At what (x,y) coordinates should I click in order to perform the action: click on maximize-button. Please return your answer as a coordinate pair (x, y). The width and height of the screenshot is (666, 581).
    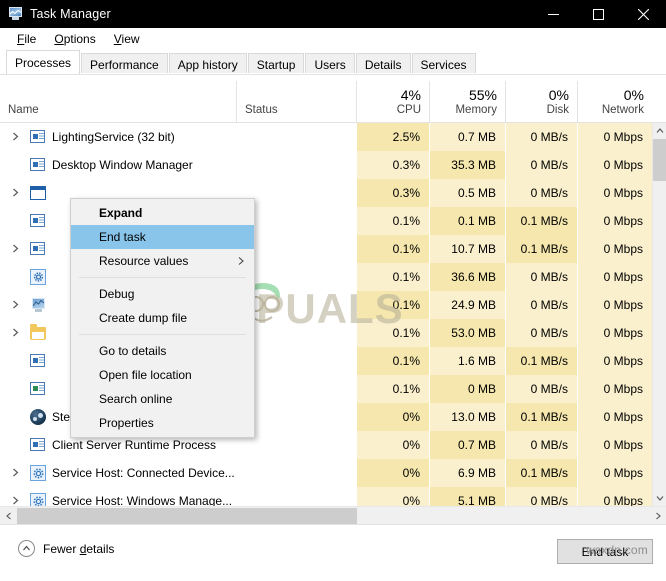
    Looking at the image, I should click on (598, 14).